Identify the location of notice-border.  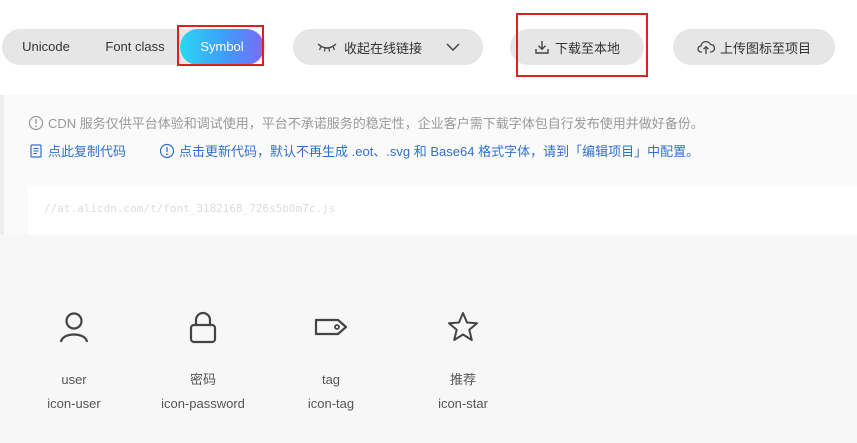
(2, 165).